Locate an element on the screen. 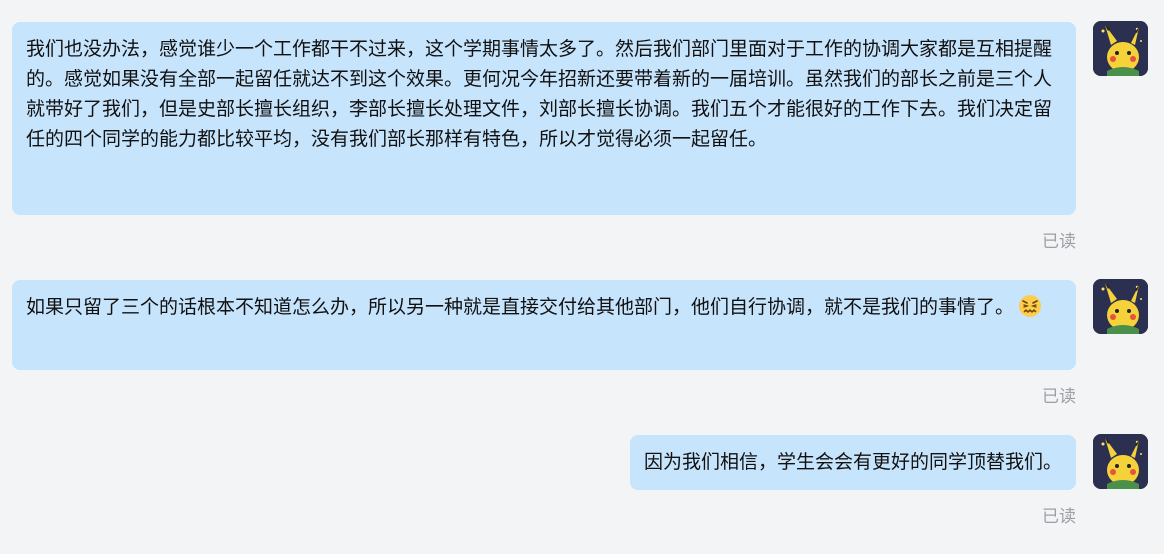 The image size is (1164, 554). message-text: 因为我们相信，学生会会有更好的同学顶替我们。 is located at coordinates (852, 462).